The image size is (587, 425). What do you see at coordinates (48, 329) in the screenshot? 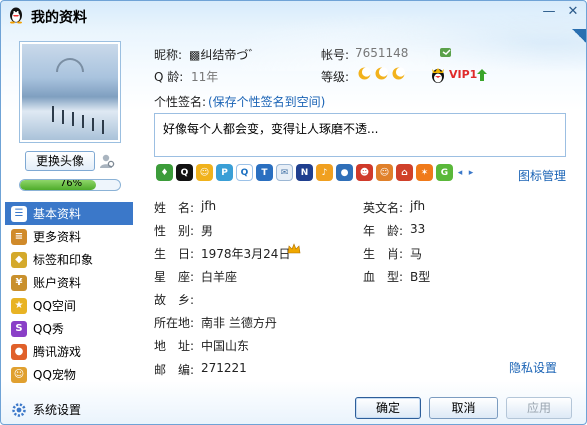
I see `sidebar-item-label: QQ秀` at bounding box center [48, 329].